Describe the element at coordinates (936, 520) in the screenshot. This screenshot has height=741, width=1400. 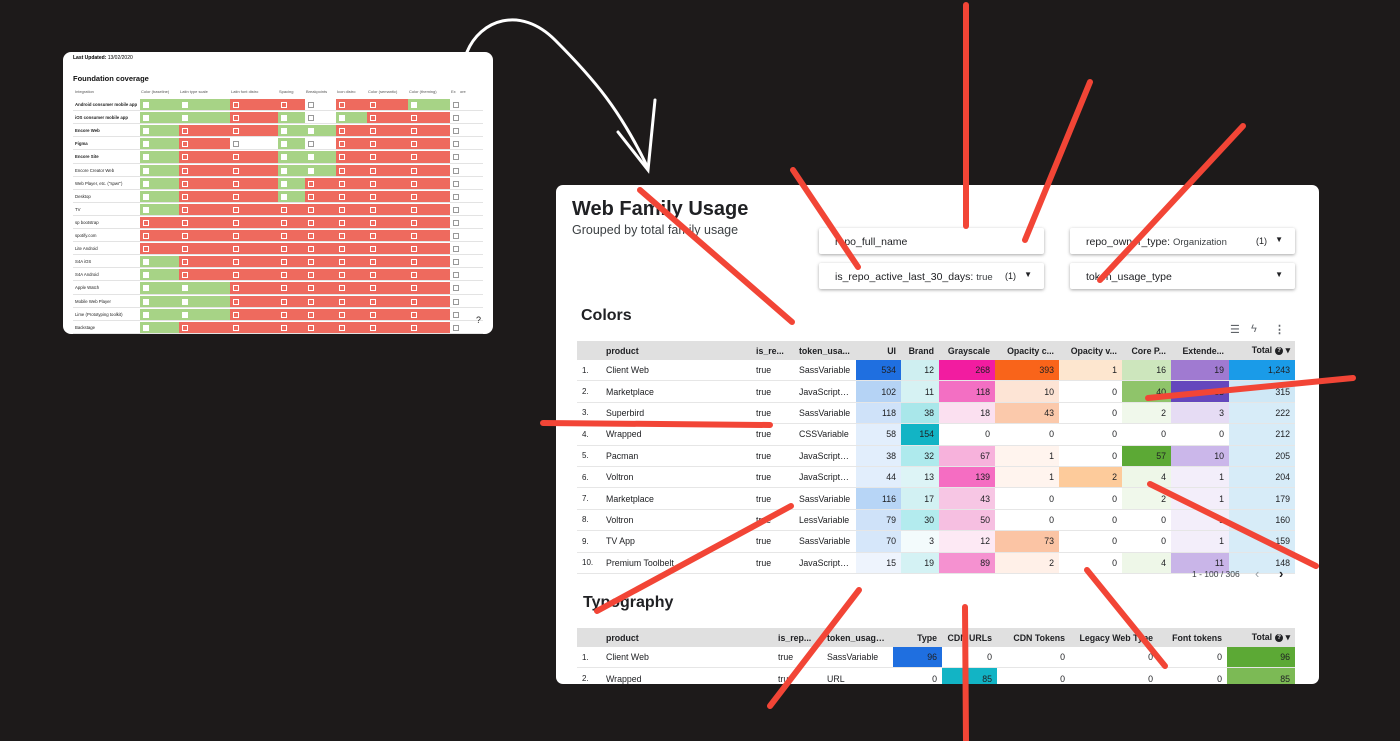
I see `table-row: 8. Voltron true LessVariable 79 30 50 0 0 0 1 160` at that location.